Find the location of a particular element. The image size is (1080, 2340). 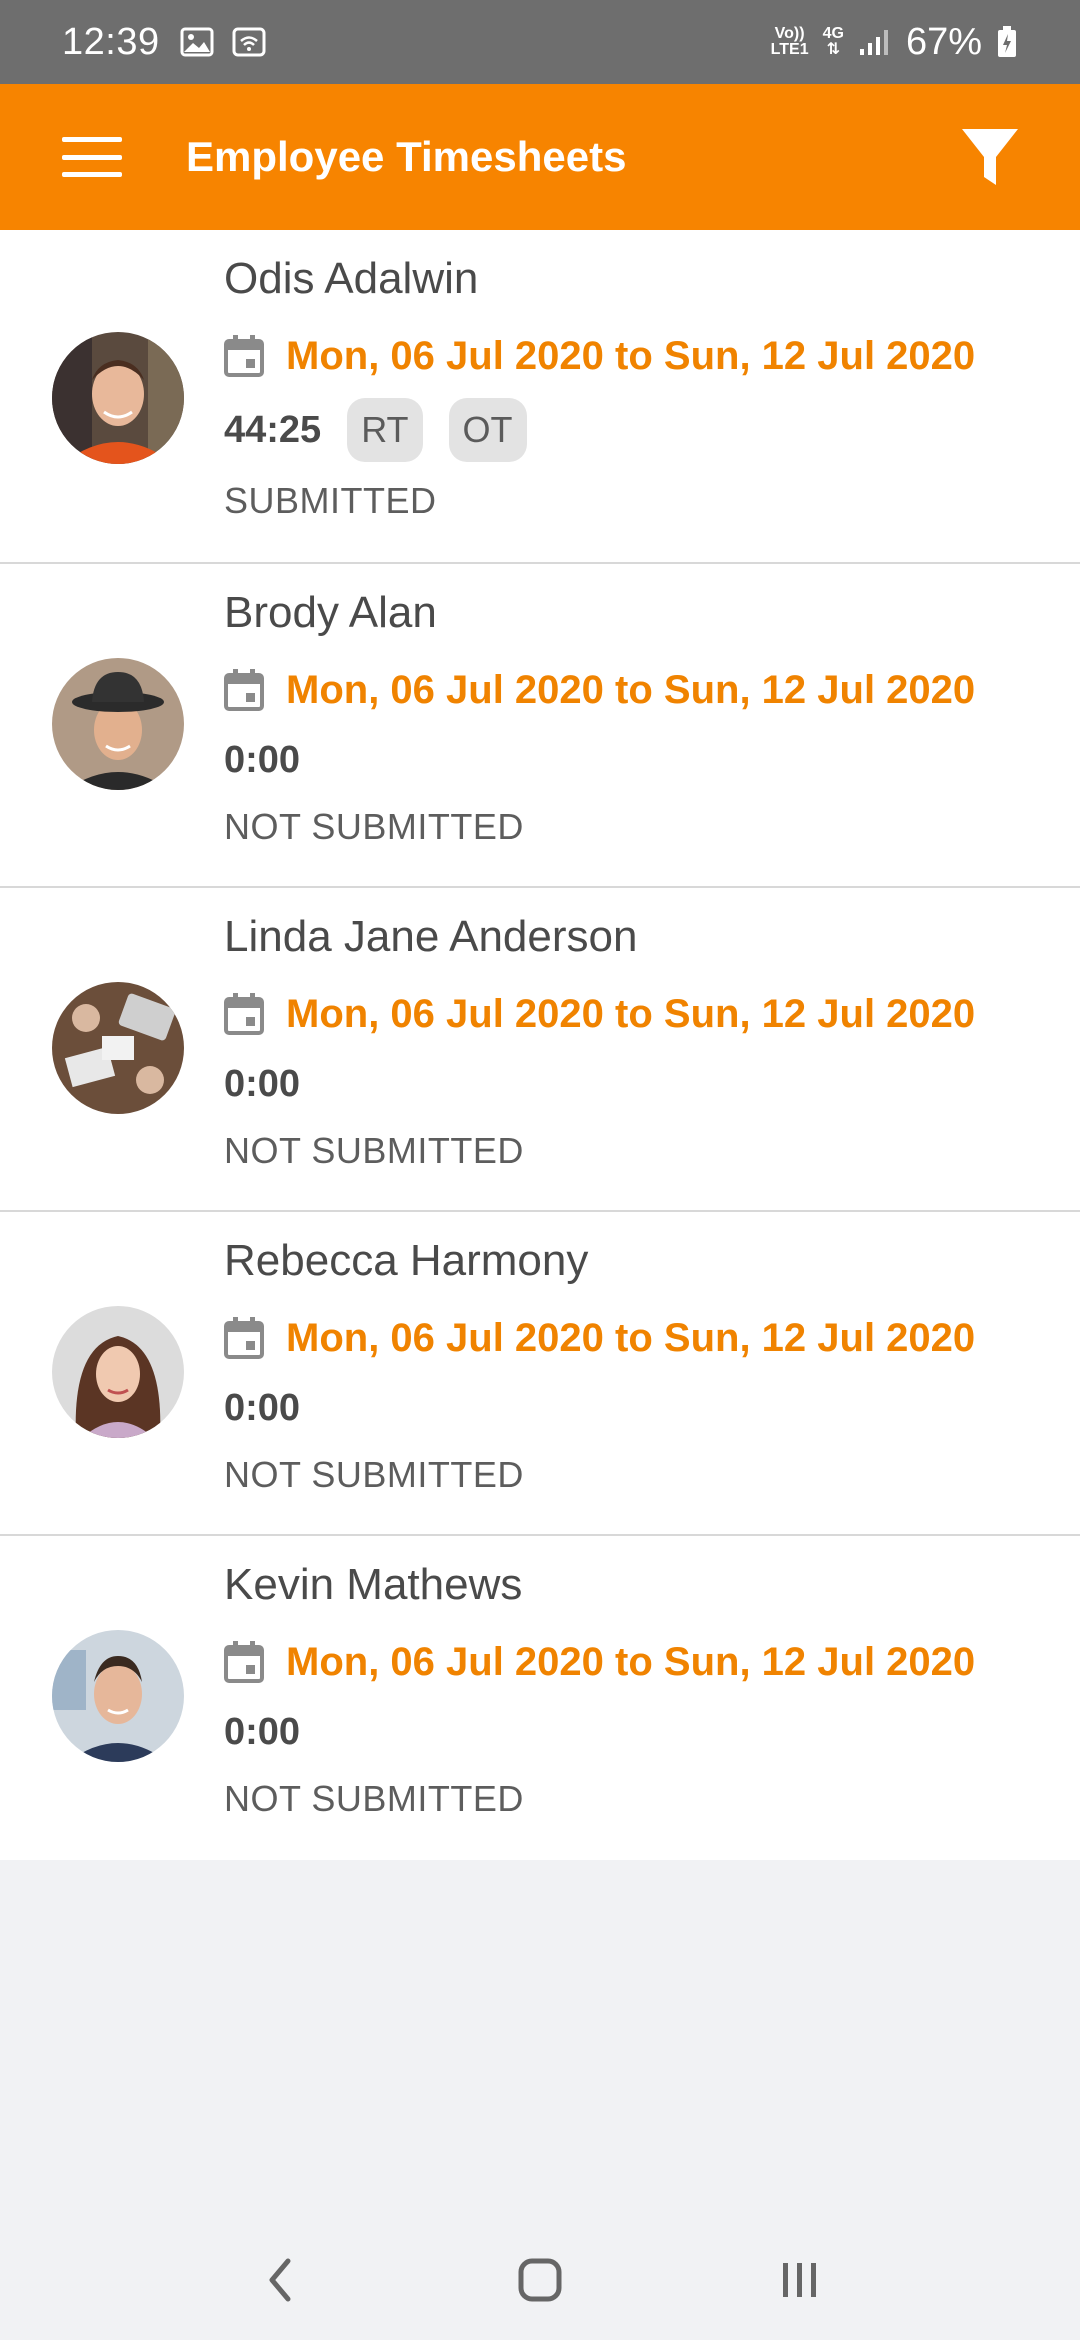

back-icon is located at coordinates (280, 2280).